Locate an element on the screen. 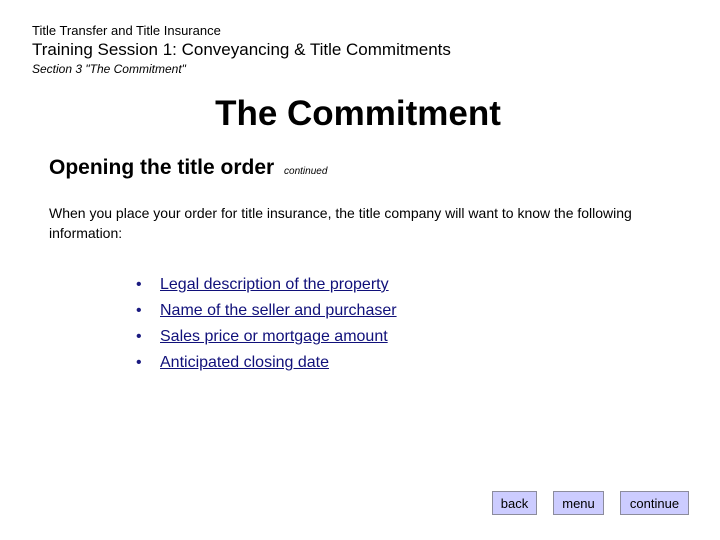 Image resolution: width=720 pixels, height=540 pixels. continue-button: continue is located at coordinates (654, 503).